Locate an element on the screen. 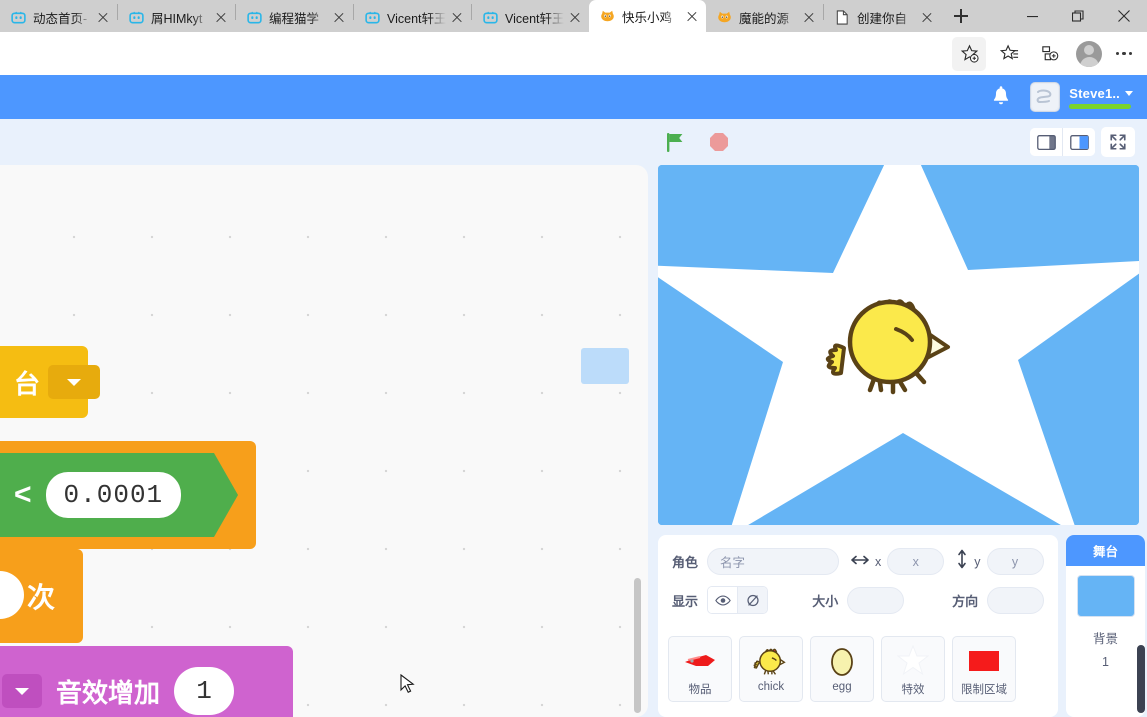  xp-progress-bar is located at coordinates (1100, 106).